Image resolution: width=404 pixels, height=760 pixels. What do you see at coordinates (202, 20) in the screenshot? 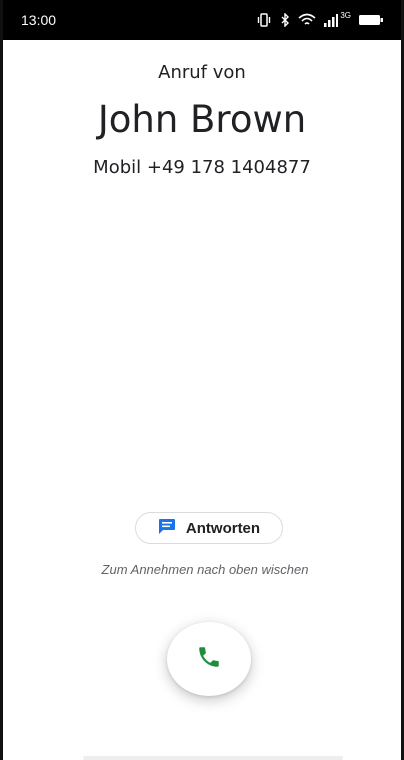
I see `status-bar: 13:00 3G` at bounding box center [202, 20].